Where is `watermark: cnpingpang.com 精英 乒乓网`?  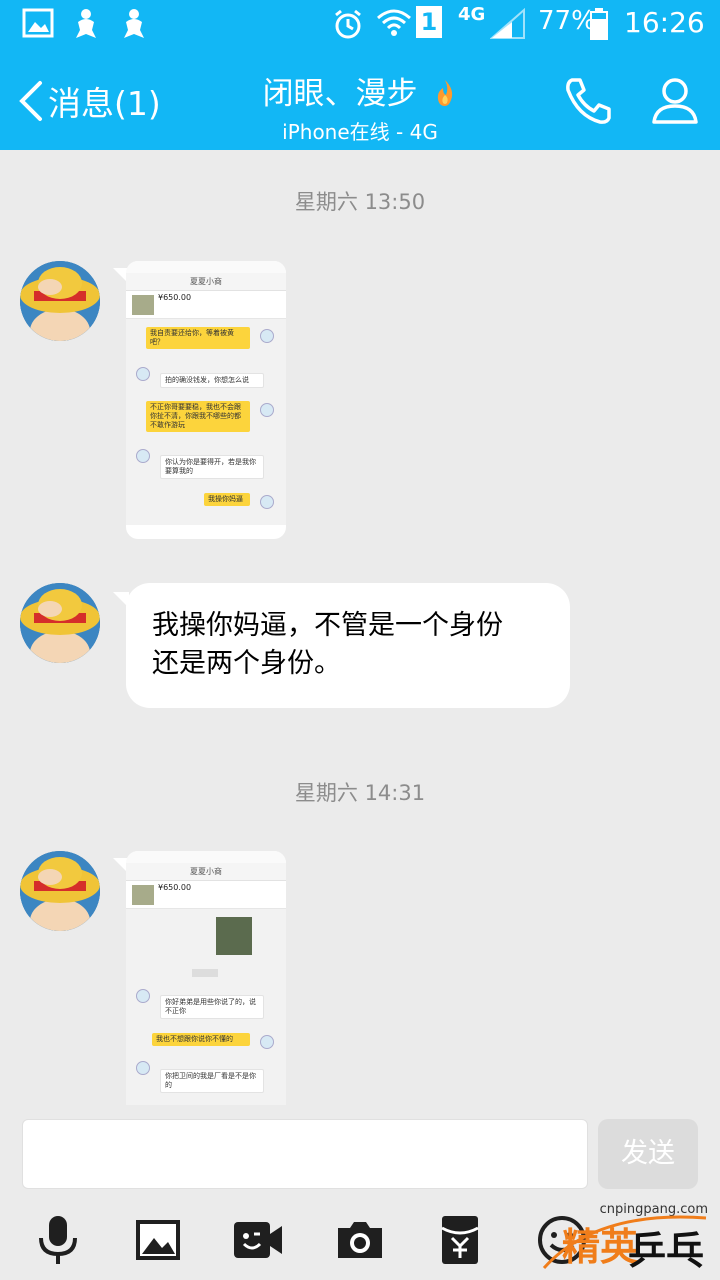
watermark: cnpingpang.com 精英 乒乓网 is located at coordinates (628, 1239).